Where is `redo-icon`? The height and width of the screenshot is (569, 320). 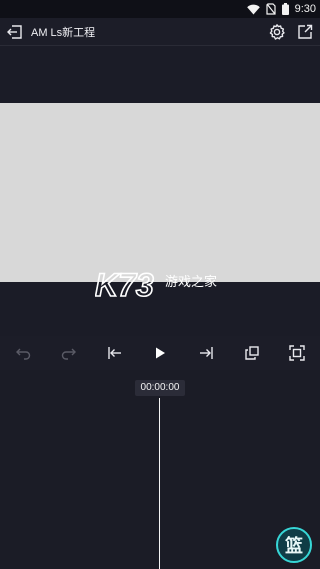 redo-icon is located at coordinates (69, 353).